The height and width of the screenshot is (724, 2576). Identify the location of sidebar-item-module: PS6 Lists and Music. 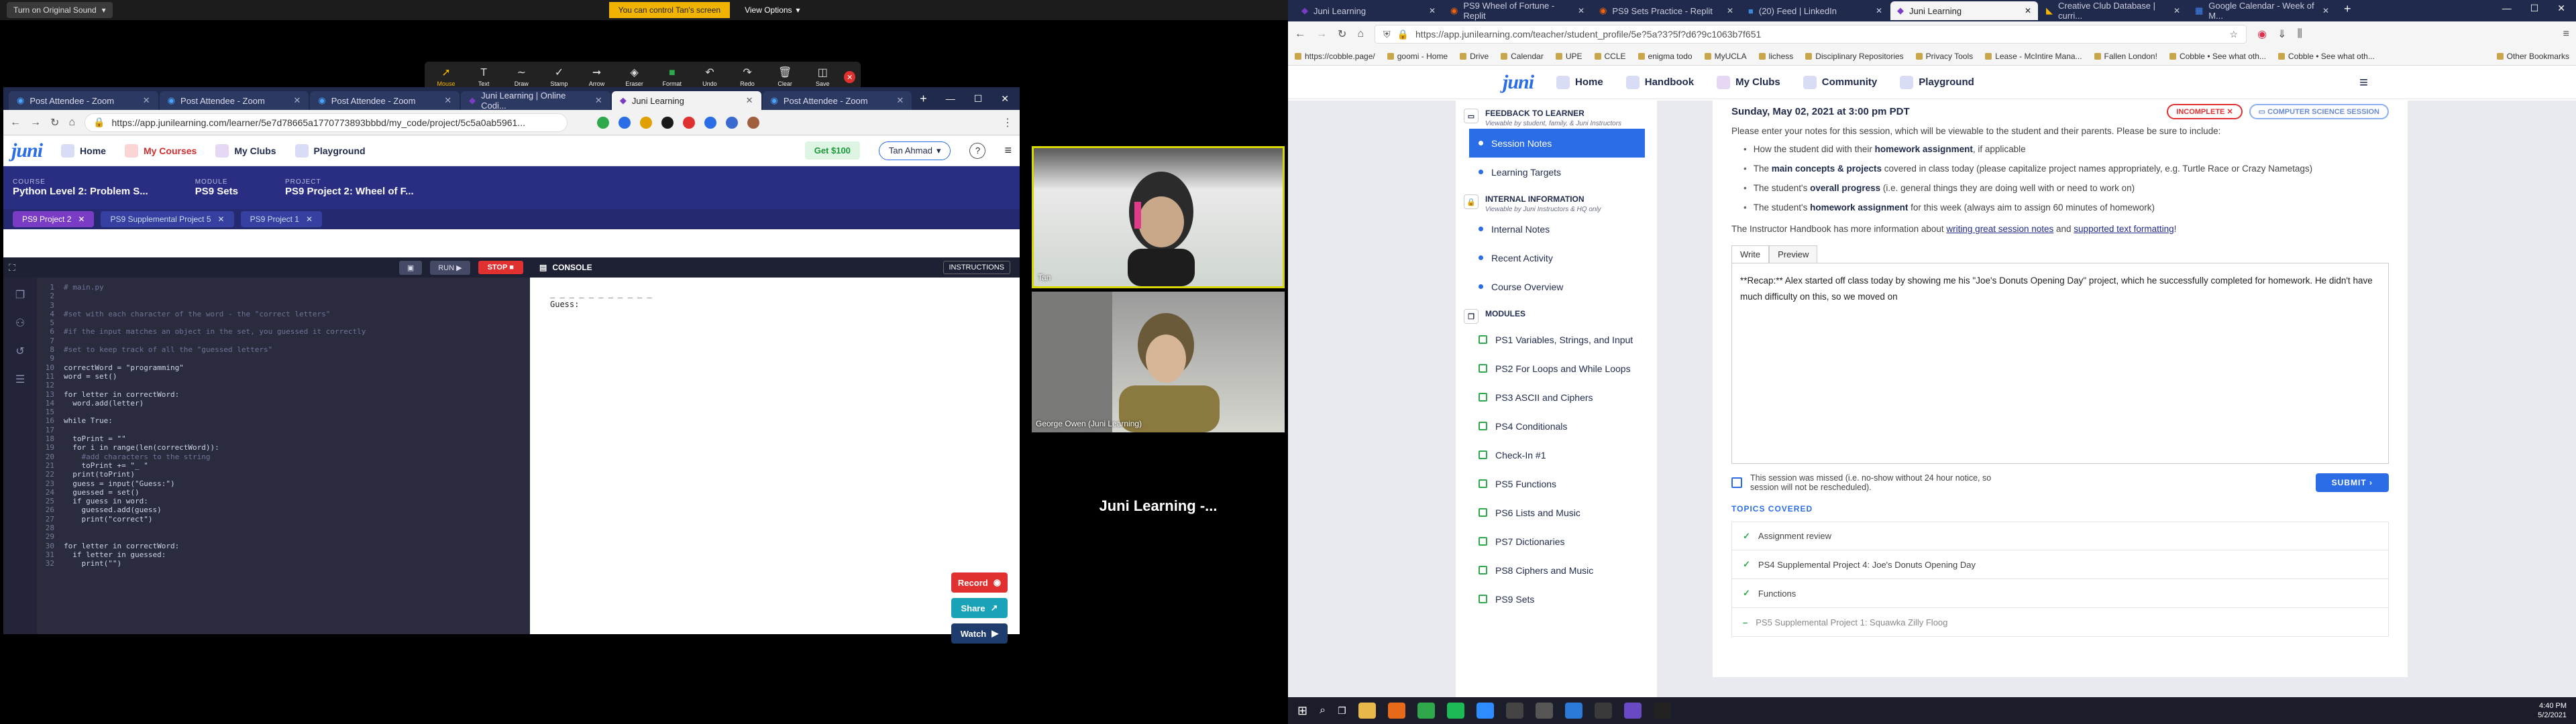
(1556, 512).